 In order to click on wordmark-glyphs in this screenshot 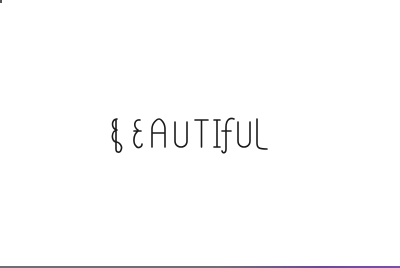, I will do `click(189, 135)`.